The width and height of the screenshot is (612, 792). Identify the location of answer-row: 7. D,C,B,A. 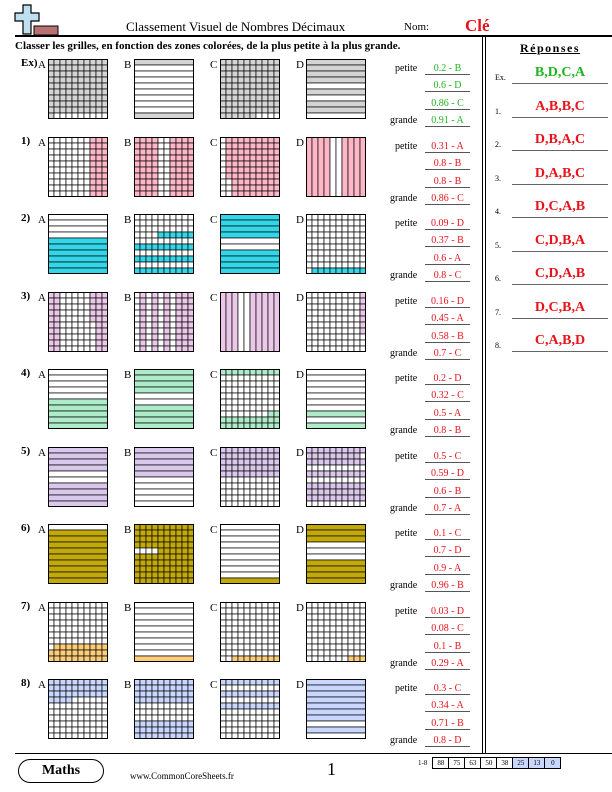
(551, 308).